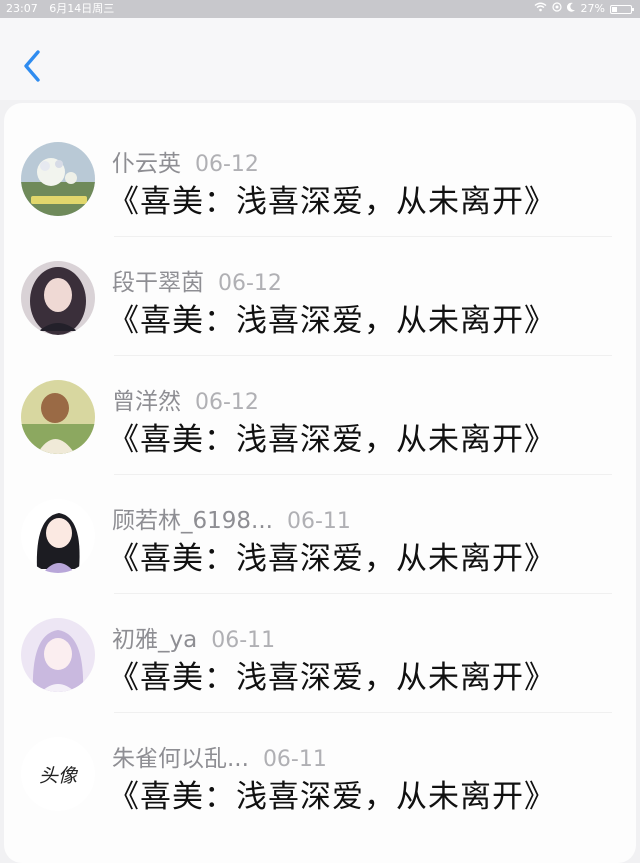  What do you see at coordinates (320, 296) in the screenshot?
I see `list-item: 段干翠茵 06-12 《喜美：浅喜深爱，从未离开》` at bounding box center [320, 296].